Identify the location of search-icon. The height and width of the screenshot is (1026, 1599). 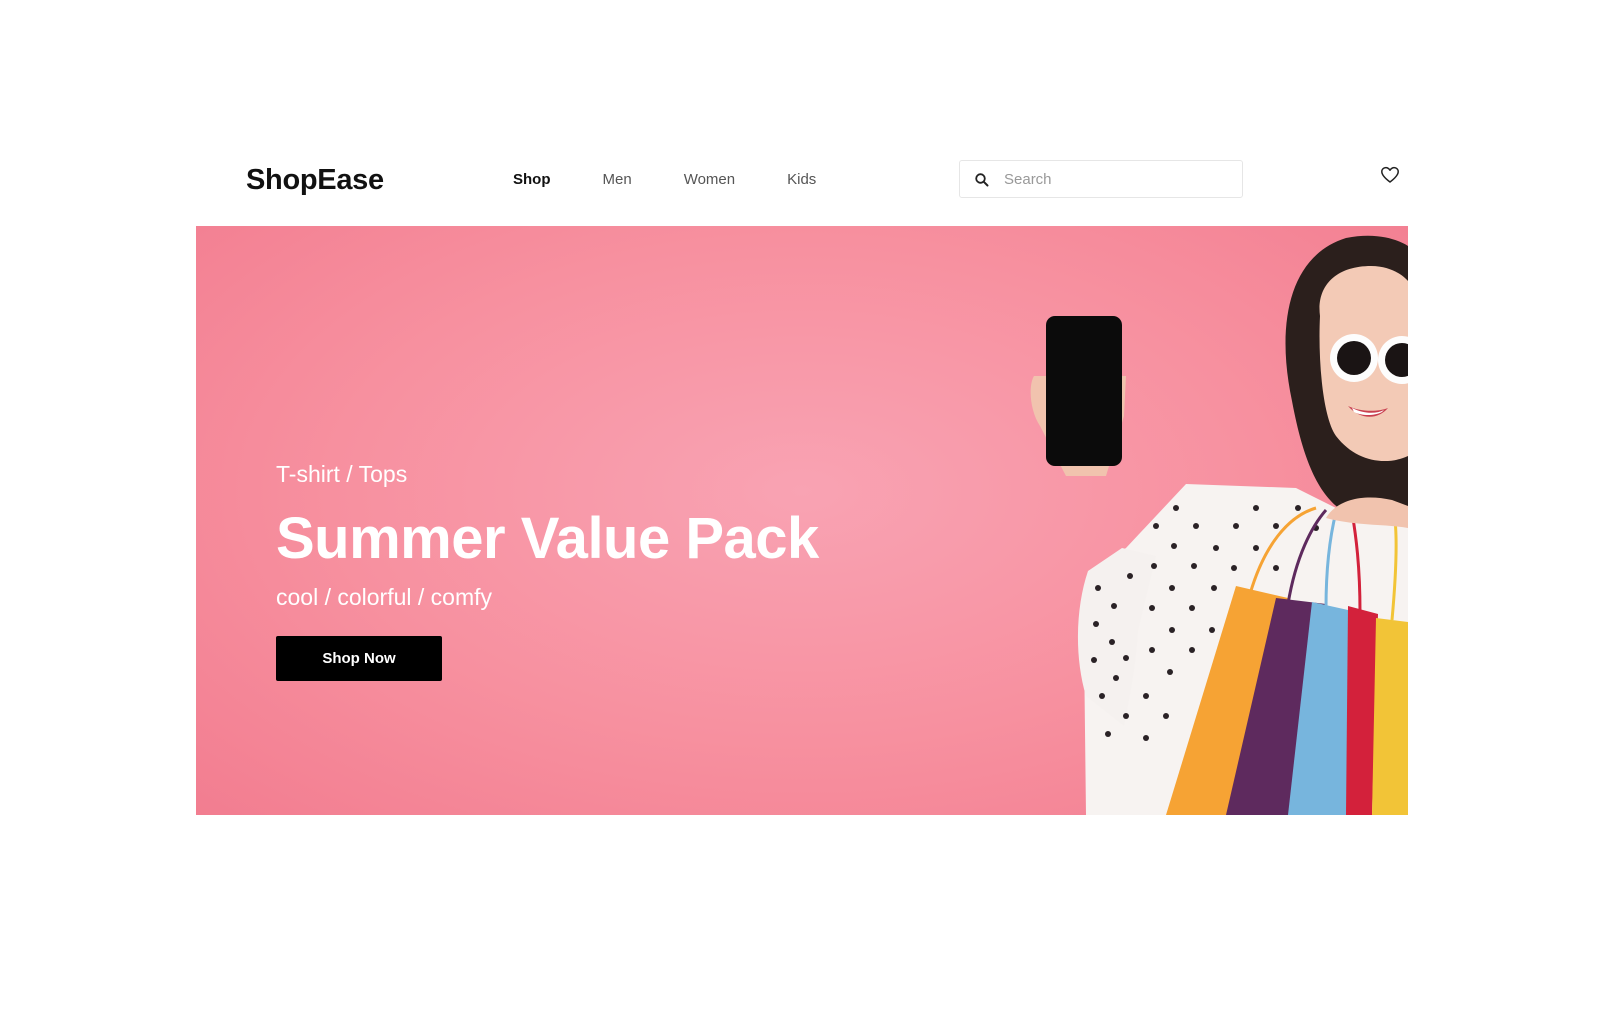
(982, 180).